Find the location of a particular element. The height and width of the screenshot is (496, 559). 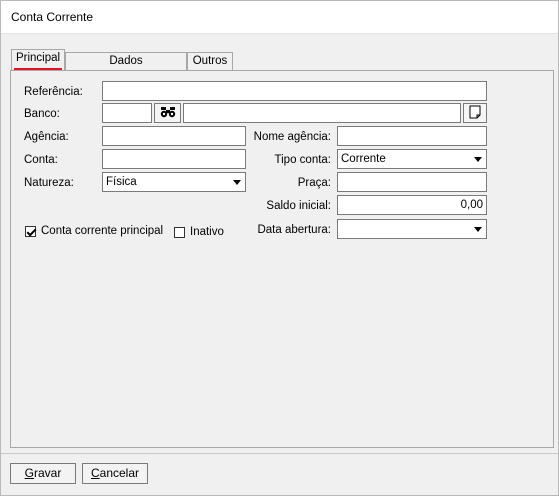

banco-search-button is located at coordinates (167, 113).